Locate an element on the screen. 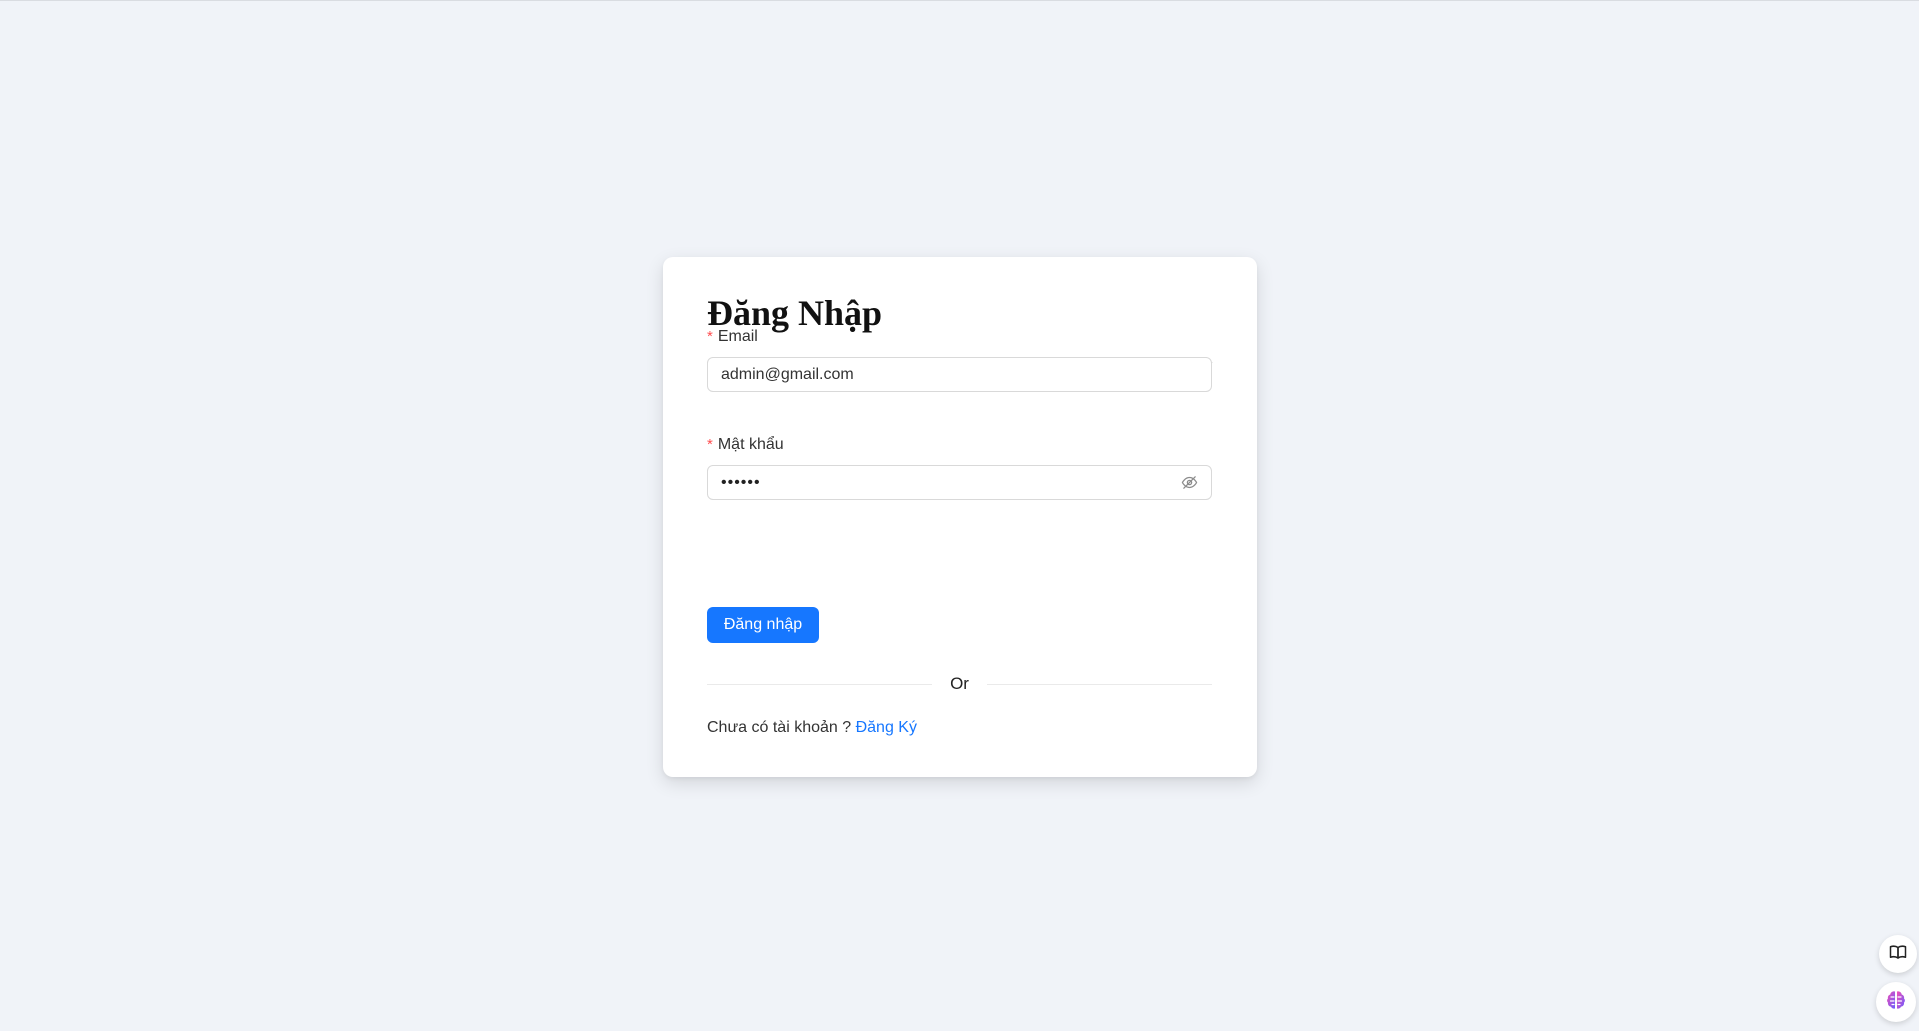 The width and height of the screenshot is (1919, 1031). signup-link: Đăng Ký is located at coordinates (886, 727).